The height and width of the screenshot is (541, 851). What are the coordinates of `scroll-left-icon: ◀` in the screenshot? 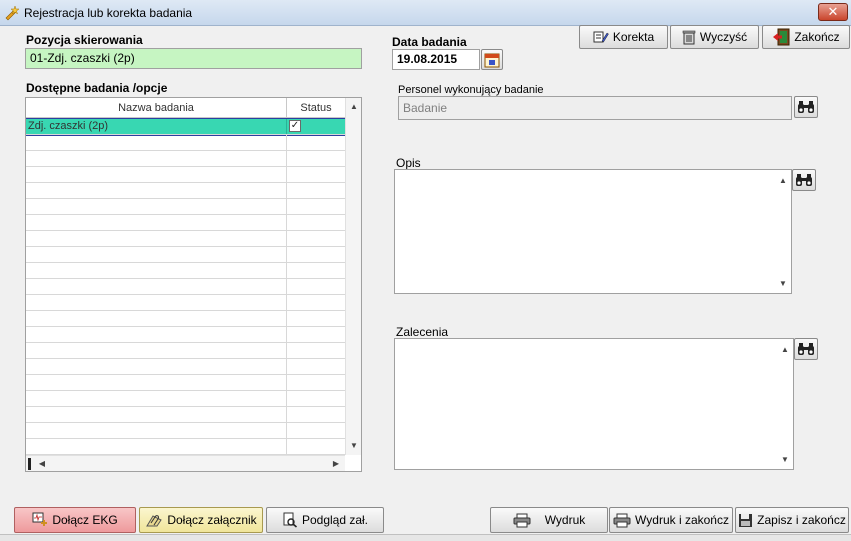 It's located at (42, 464).